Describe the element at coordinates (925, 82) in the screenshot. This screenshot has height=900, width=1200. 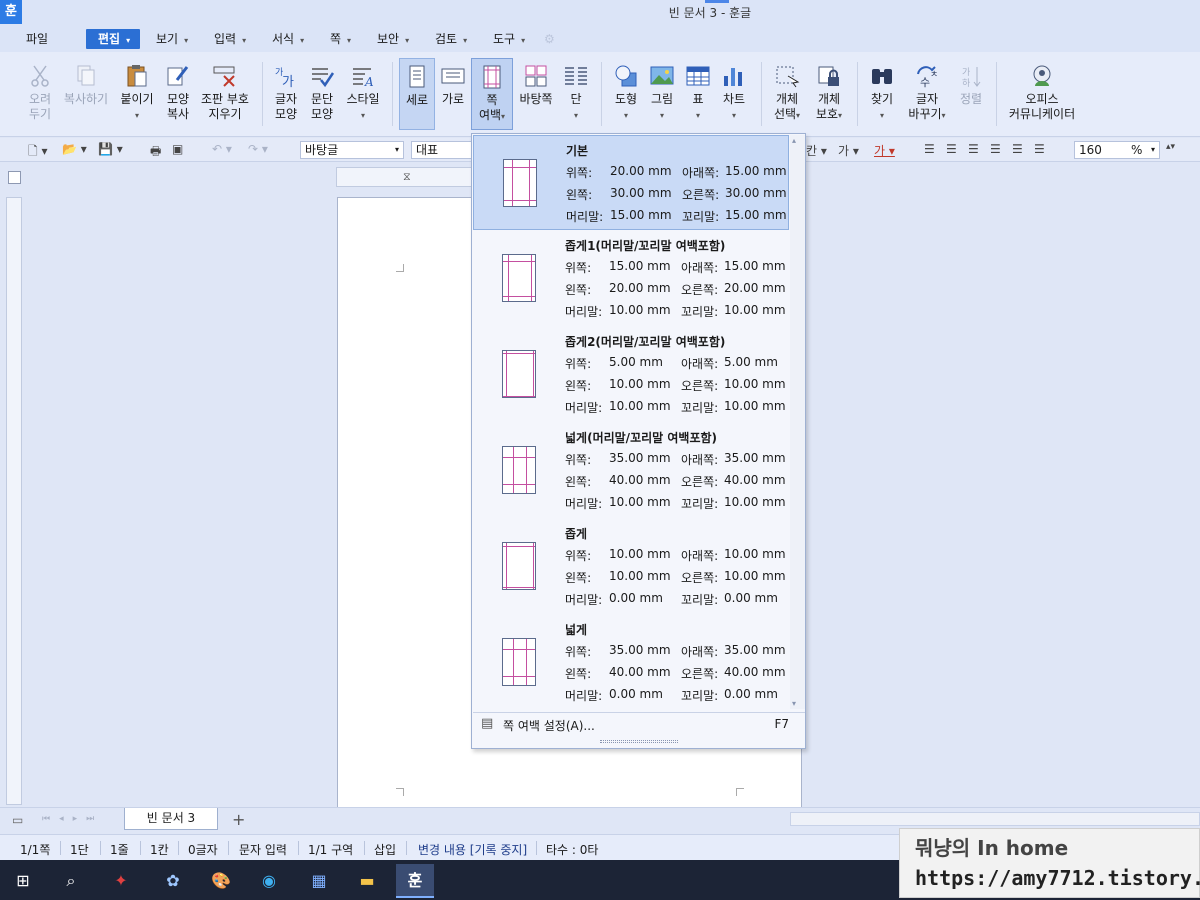
I see `svg-text: 수` at that location.